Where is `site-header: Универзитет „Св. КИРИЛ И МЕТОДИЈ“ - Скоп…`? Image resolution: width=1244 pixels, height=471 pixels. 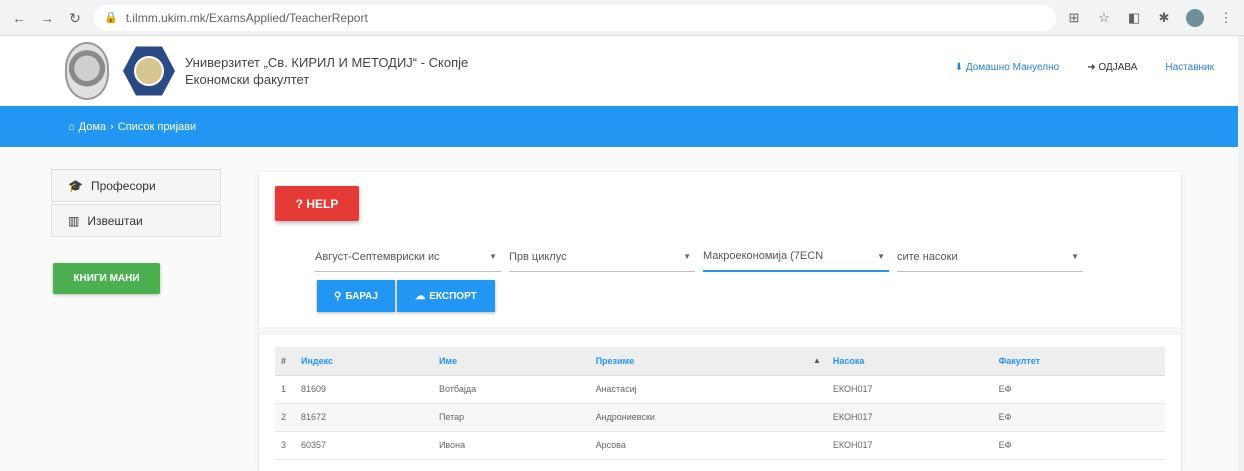 site-header: Универзитет „Св. КИРИЛ И МЕТОДИЈ“ - Скоп… is located at coordinates (622, 71).